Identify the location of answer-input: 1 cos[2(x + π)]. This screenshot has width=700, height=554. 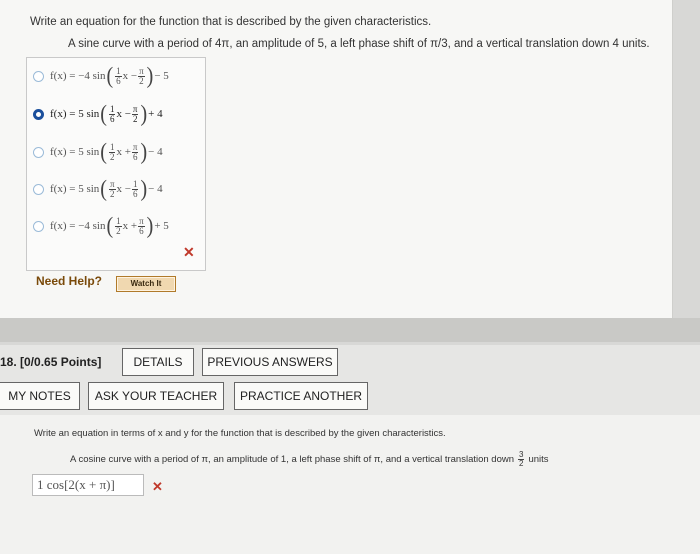
(88, 485).